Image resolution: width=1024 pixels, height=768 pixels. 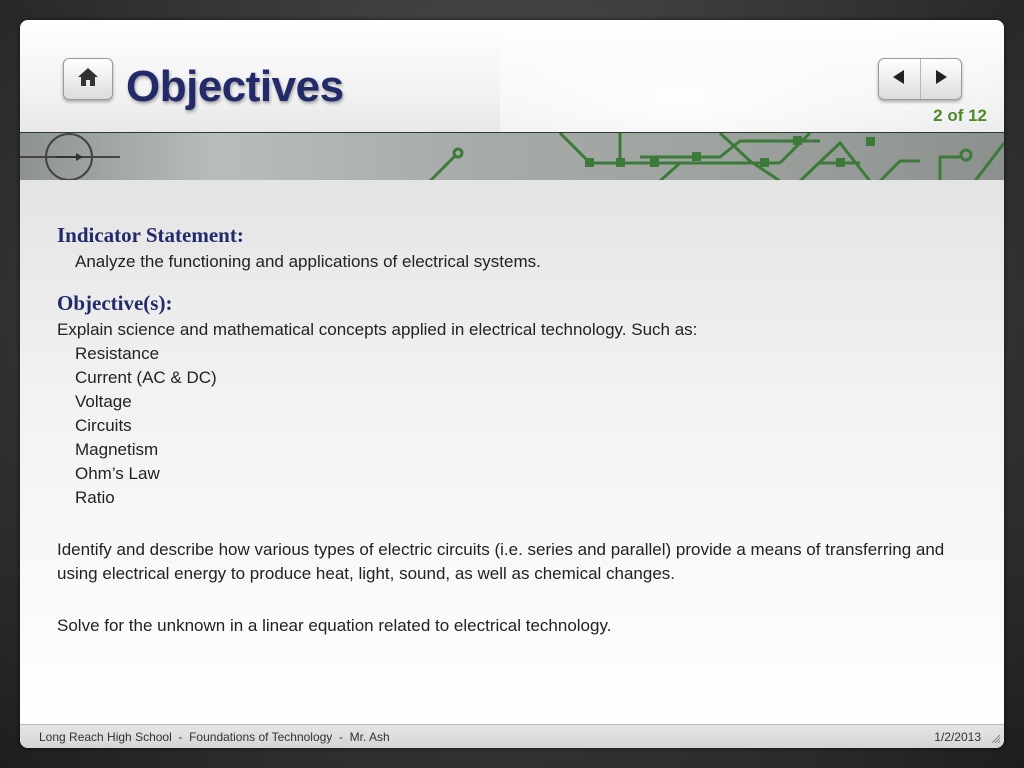 I want to click on home-icon, so click(x=88, y=79).